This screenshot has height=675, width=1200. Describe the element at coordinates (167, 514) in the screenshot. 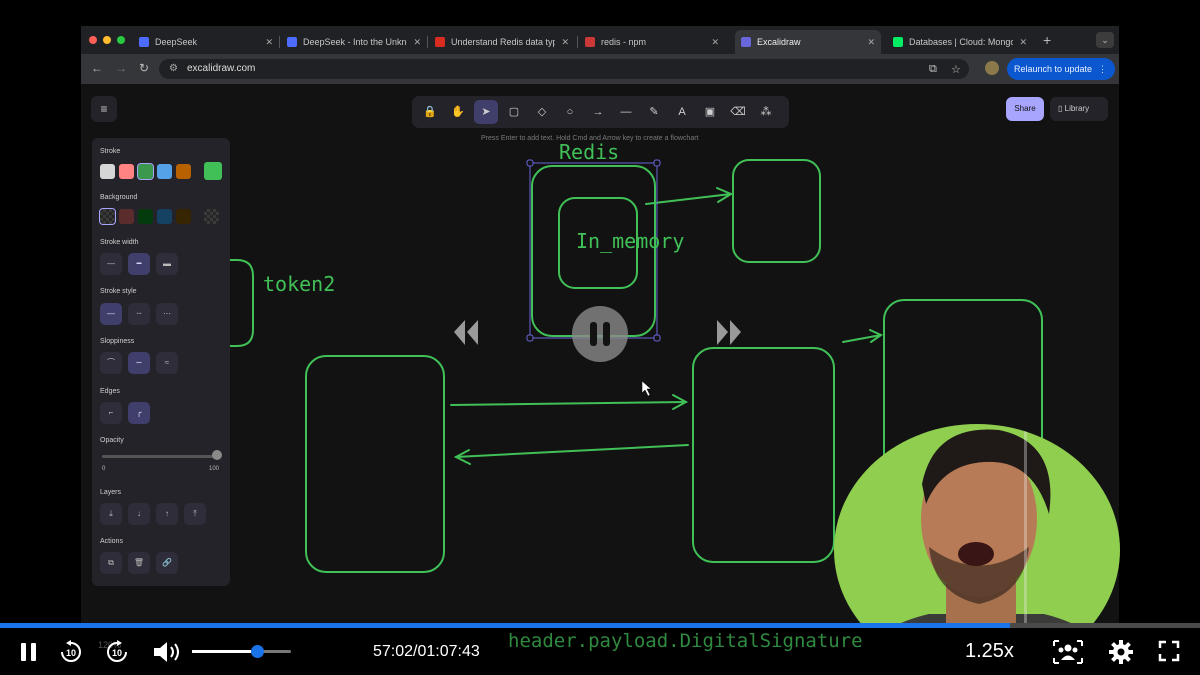

I see `bring-forward-button: ↑` at that location.